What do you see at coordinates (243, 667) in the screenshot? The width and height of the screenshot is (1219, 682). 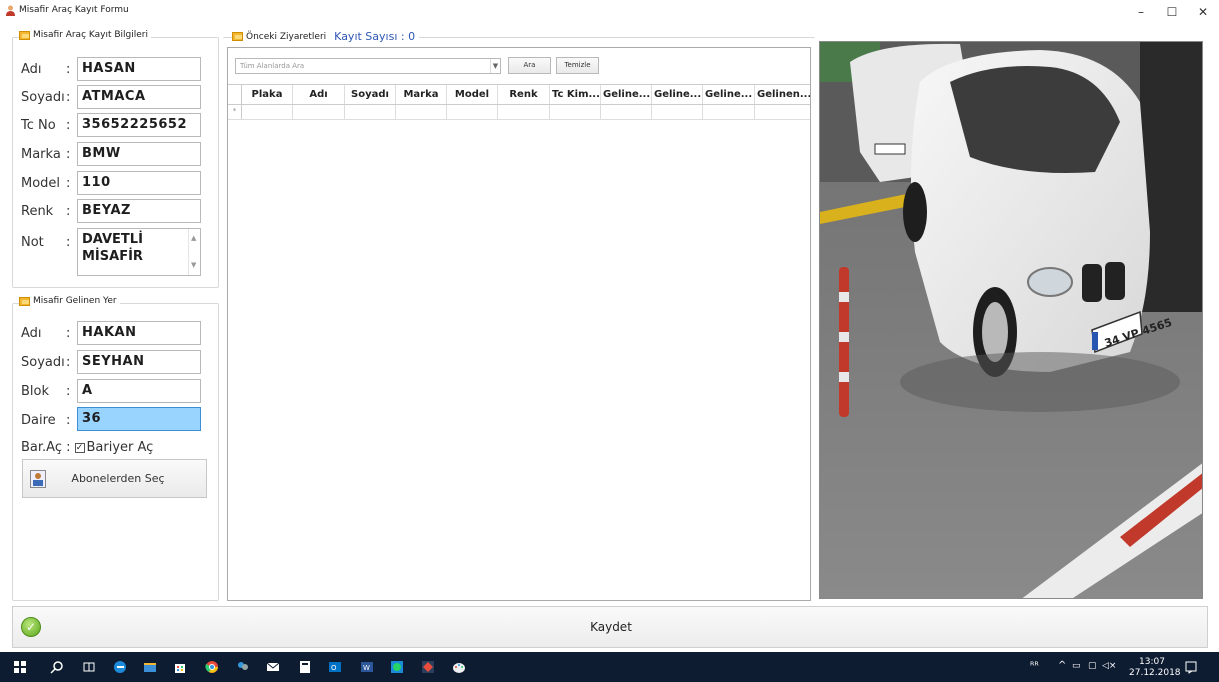 I see `people-icon` at bounding box center [243, 667].